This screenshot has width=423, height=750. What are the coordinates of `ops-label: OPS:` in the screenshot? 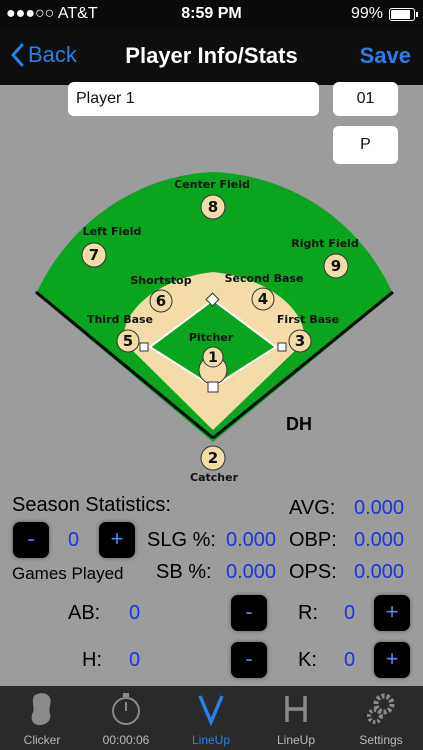 It's located at (313, 572).